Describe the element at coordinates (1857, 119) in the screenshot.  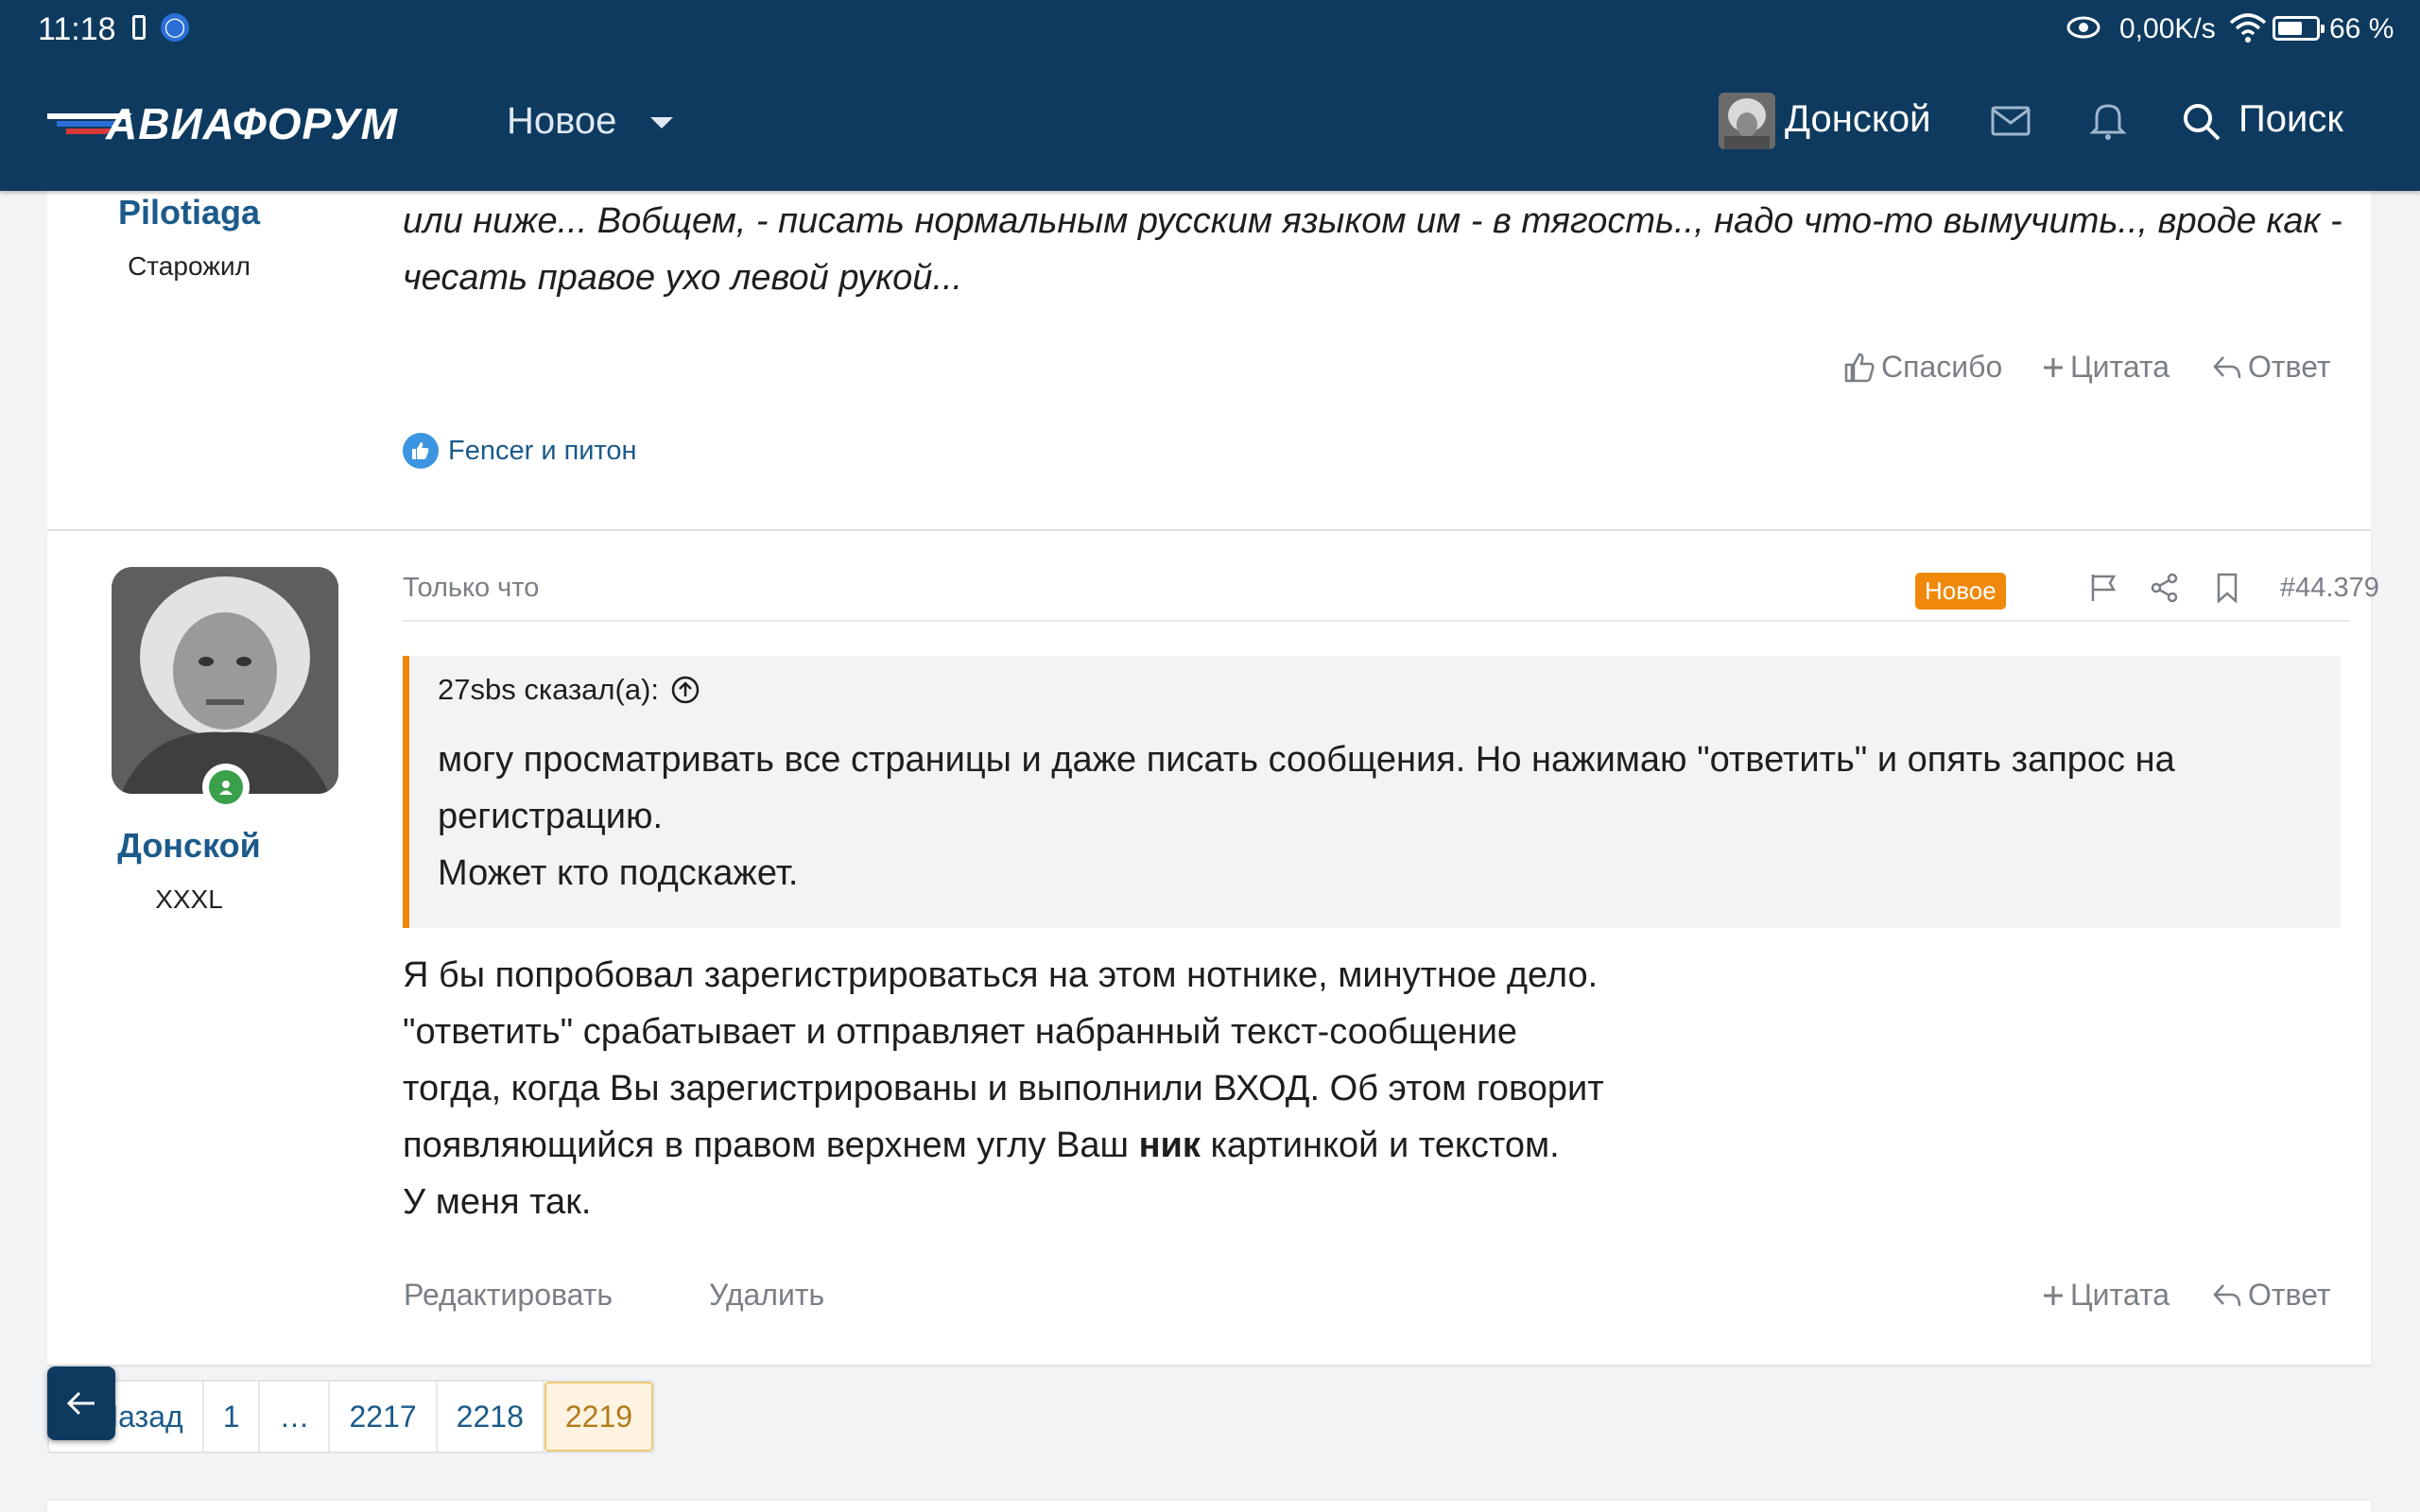
I see `nav-username: Донской` at that location.